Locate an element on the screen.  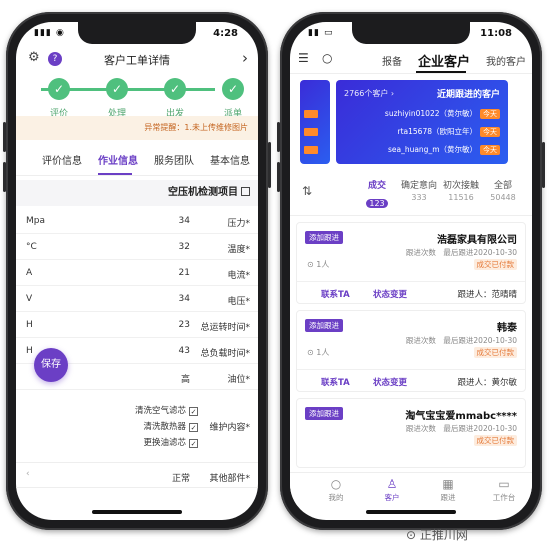
banner-line: rta15678（欧阳立年） 今天 is located at coordinates (449, 131).